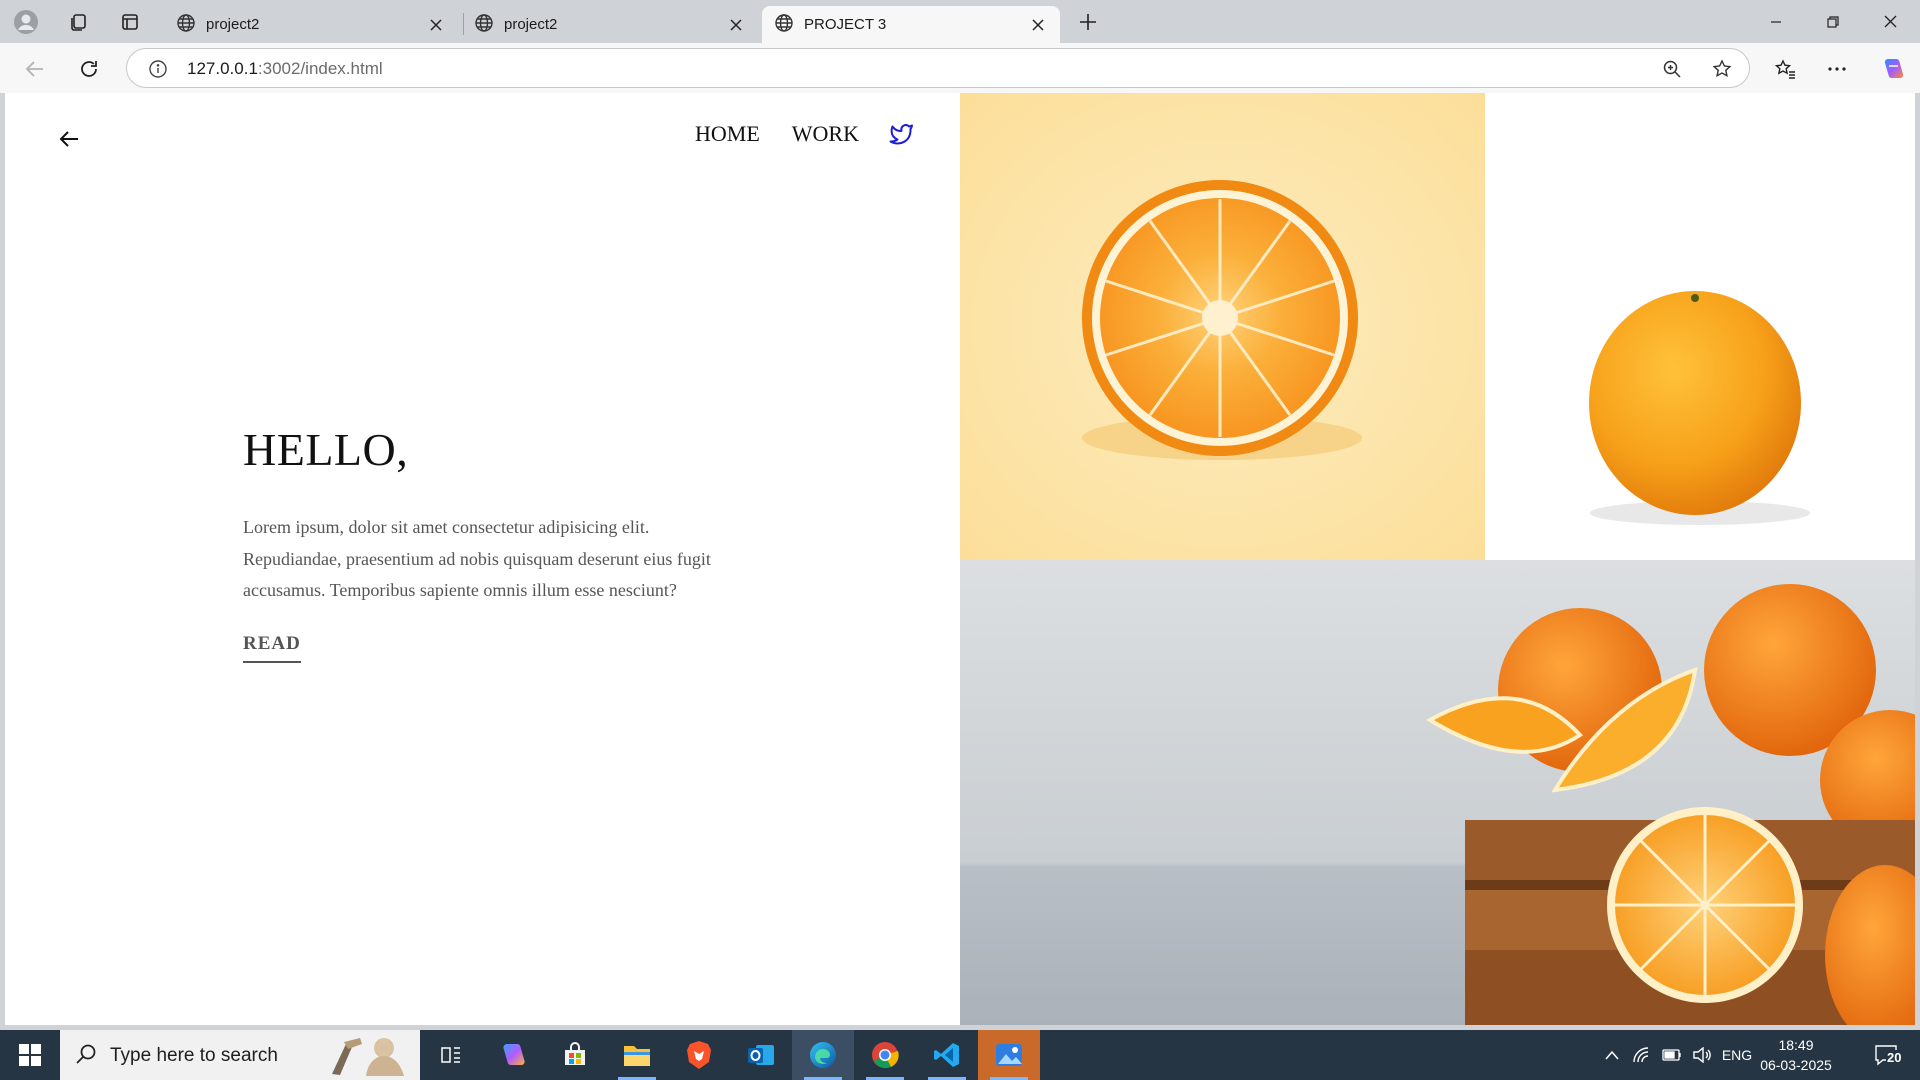  Describe the element at coordinates (1222, 326) in the screenshot. I see `orange-half-image` at that location.